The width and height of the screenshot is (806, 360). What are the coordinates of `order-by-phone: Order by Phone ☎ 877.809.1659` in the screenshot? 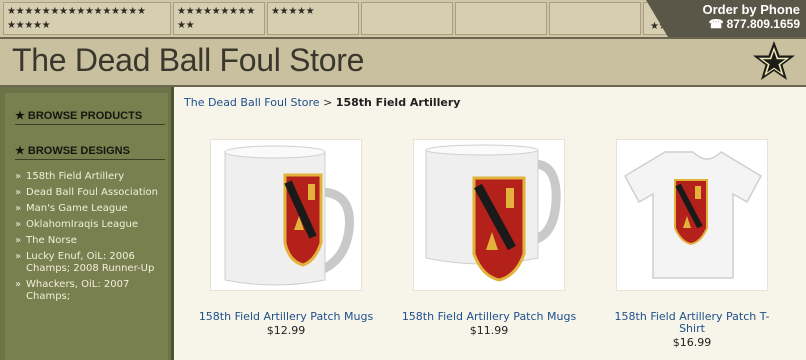 It's located at (726, 18).